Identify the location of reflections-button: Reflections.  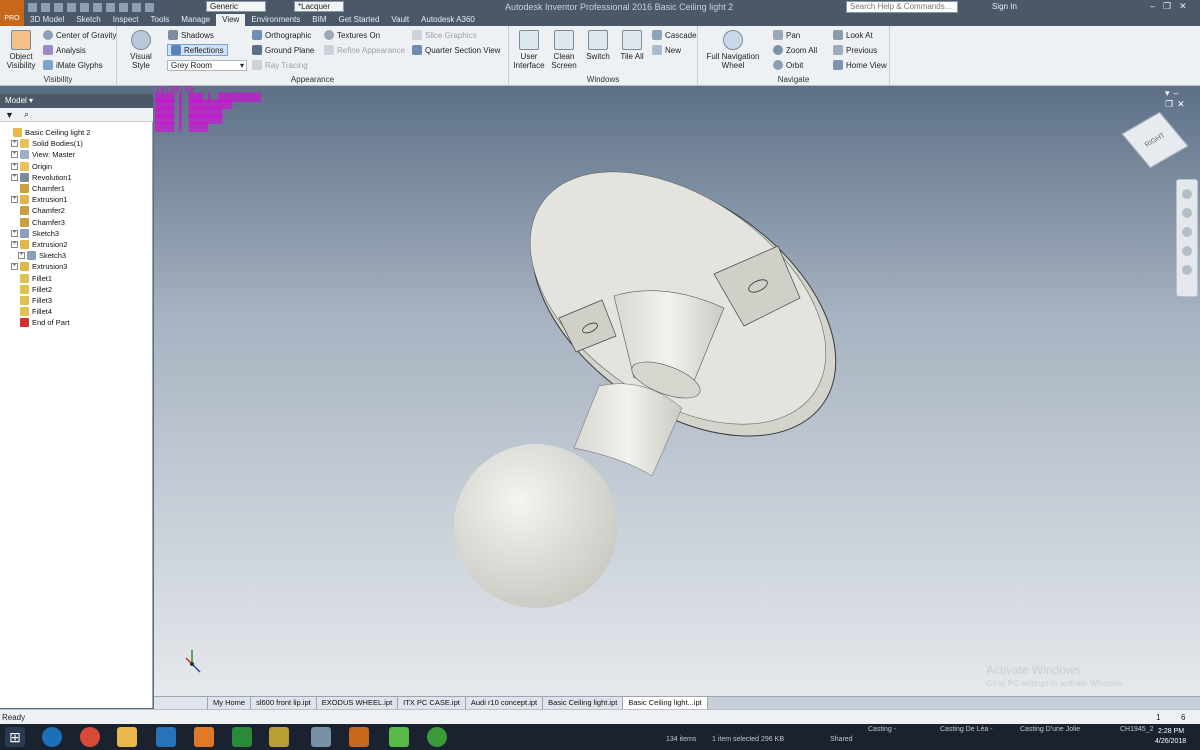
(197, 50).